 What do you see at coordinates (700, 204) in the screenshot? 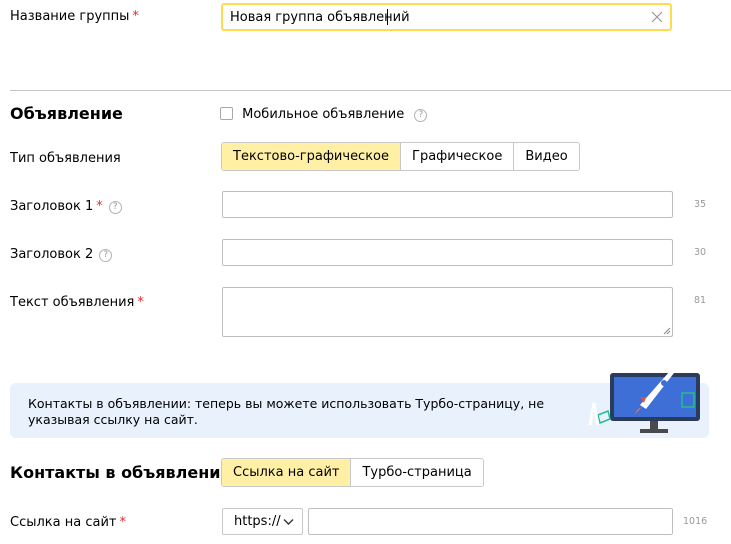
I see `headline1-counter: 35` at bounding box center [700, 204].